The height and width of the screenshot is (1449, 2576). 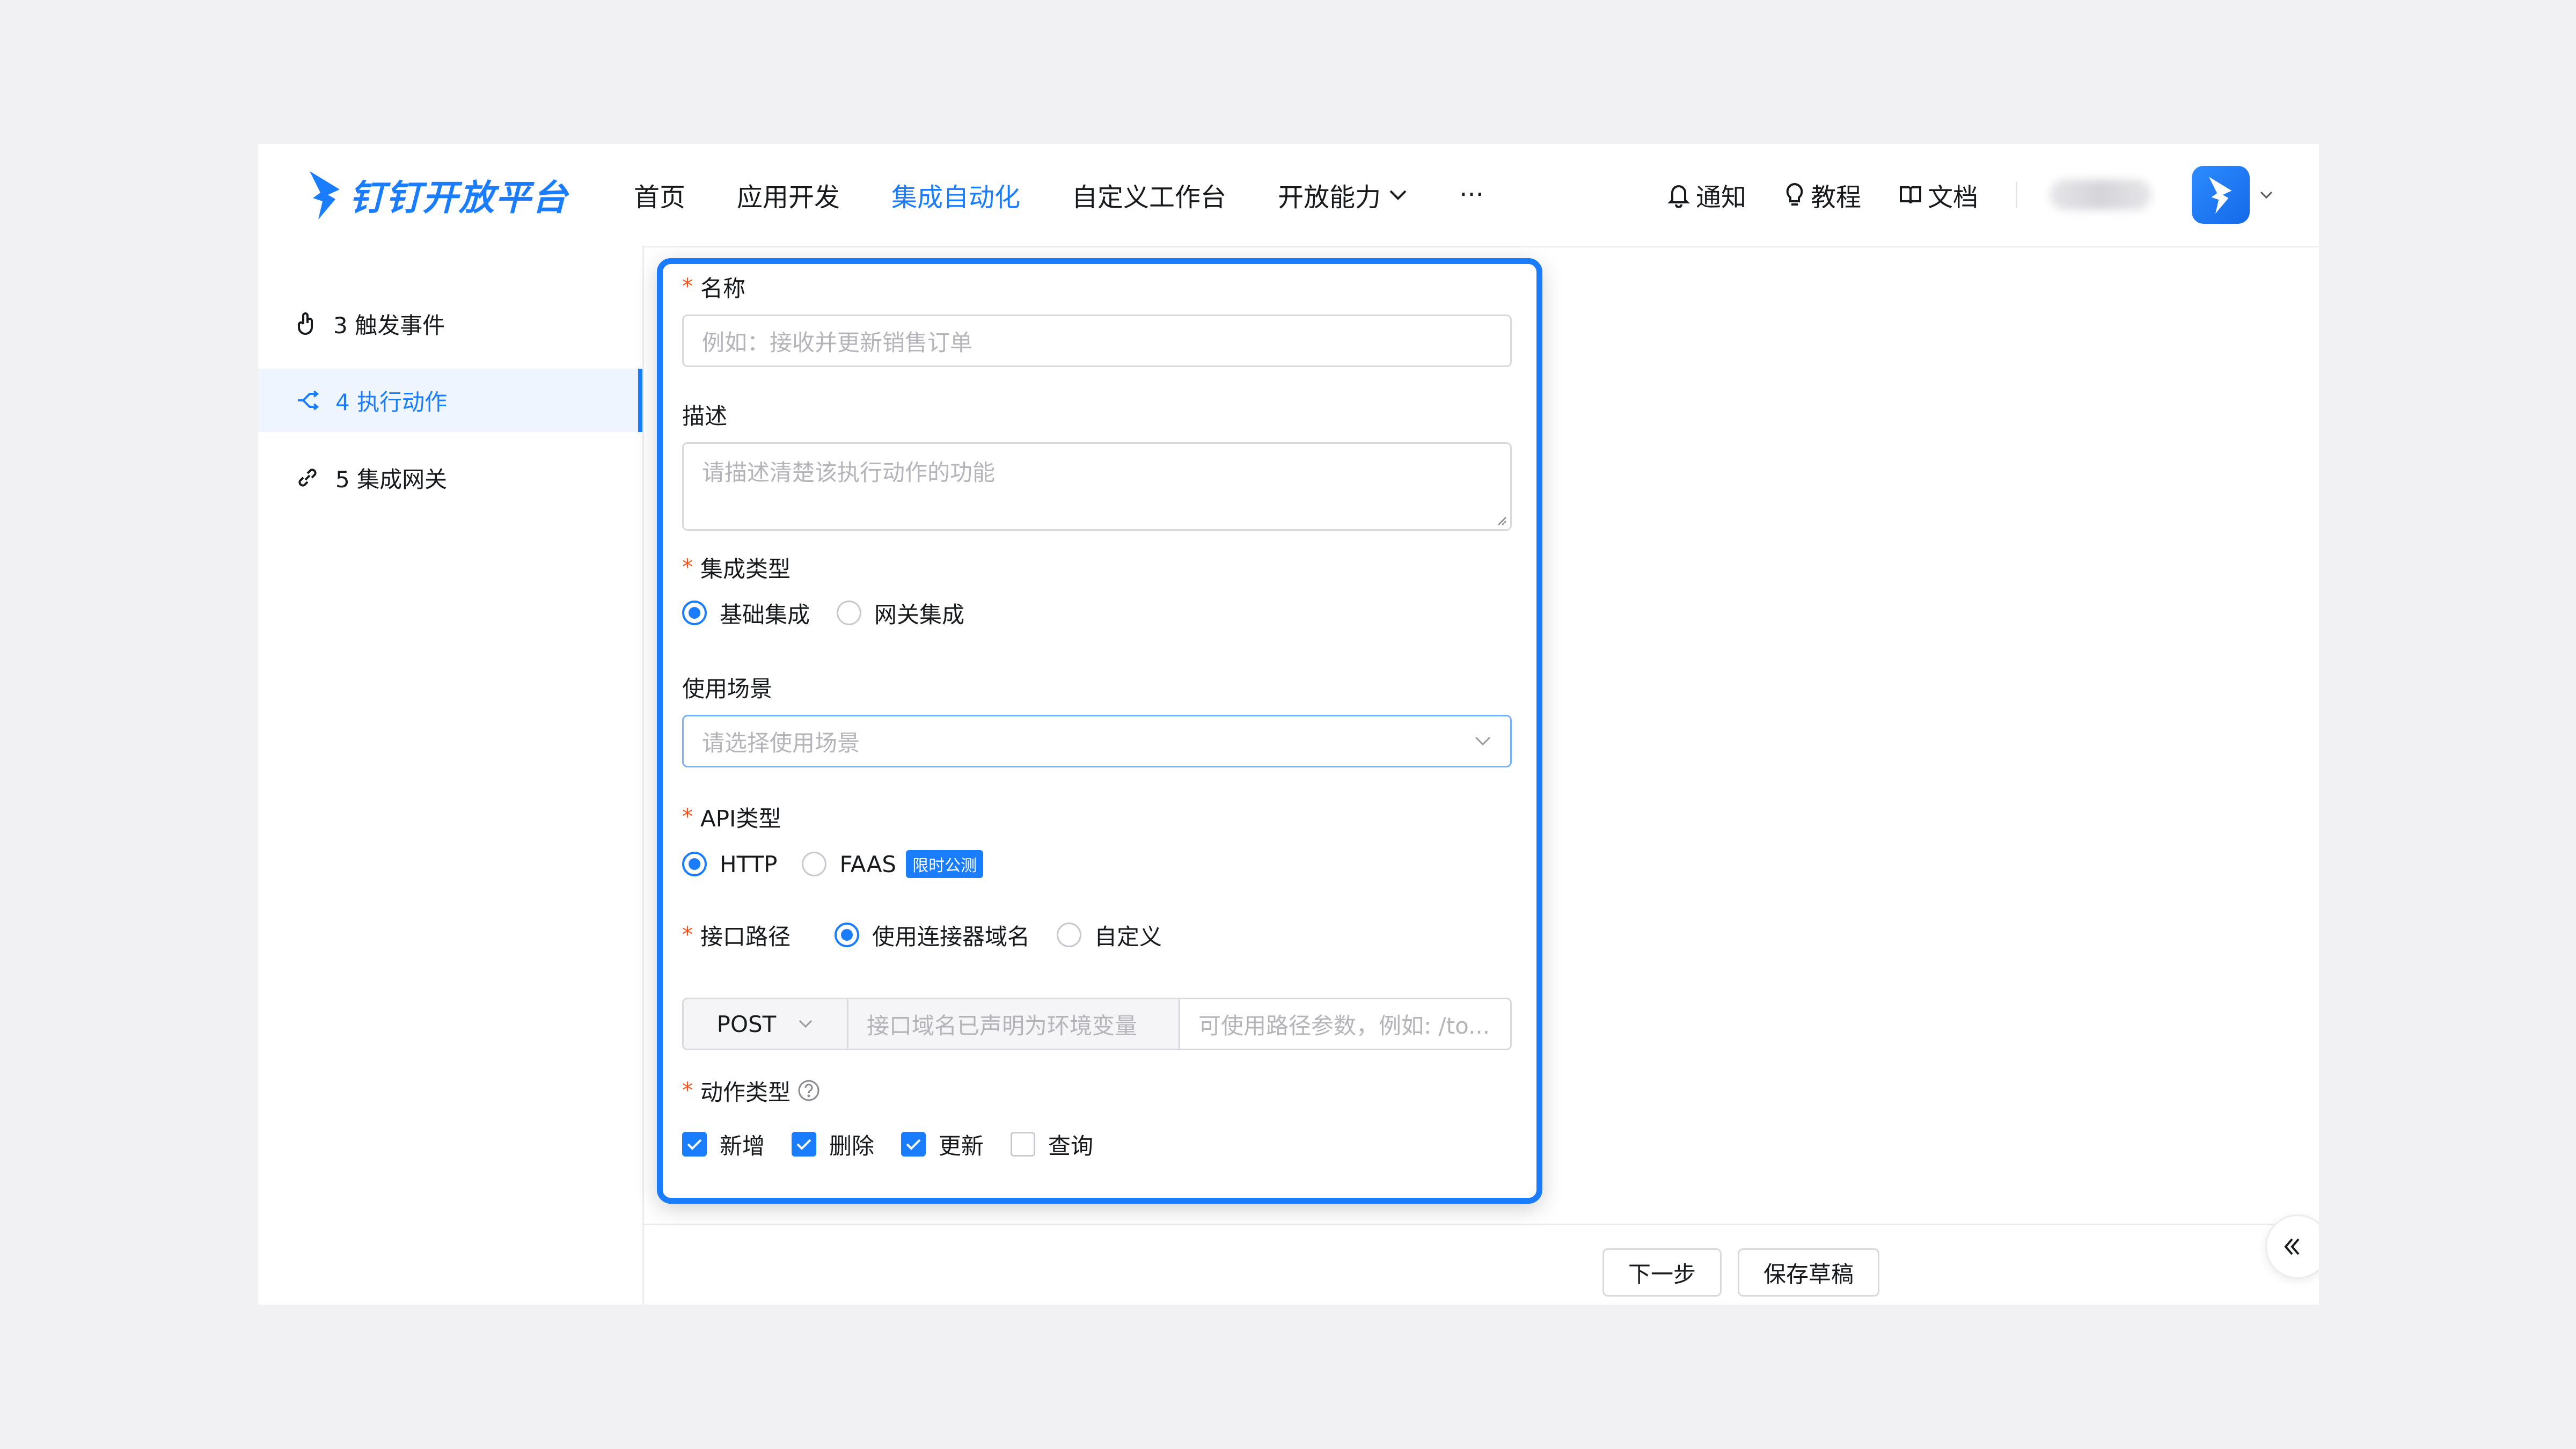 I want to click on http-method-select: POST, so click(x=765, y=1024).